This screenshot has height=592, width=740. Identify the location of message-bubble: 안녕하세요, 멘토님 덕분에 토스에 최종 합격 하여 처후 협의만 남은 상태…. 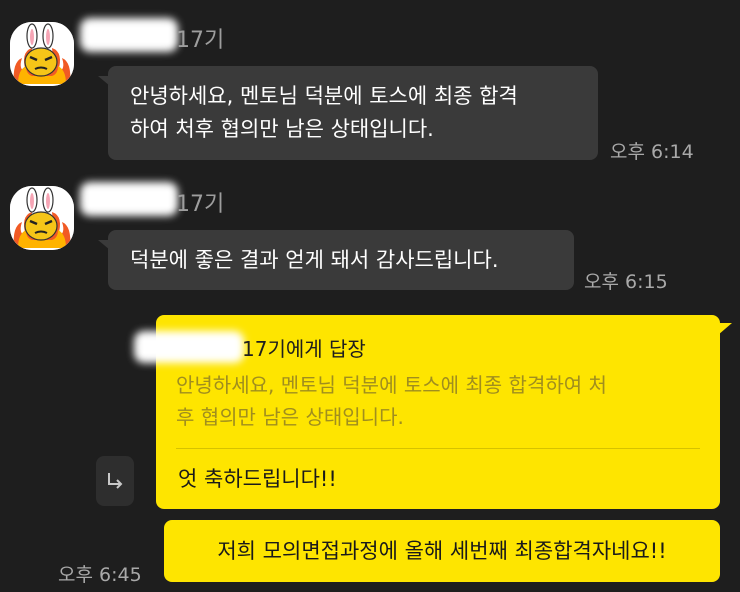
(348, 113).